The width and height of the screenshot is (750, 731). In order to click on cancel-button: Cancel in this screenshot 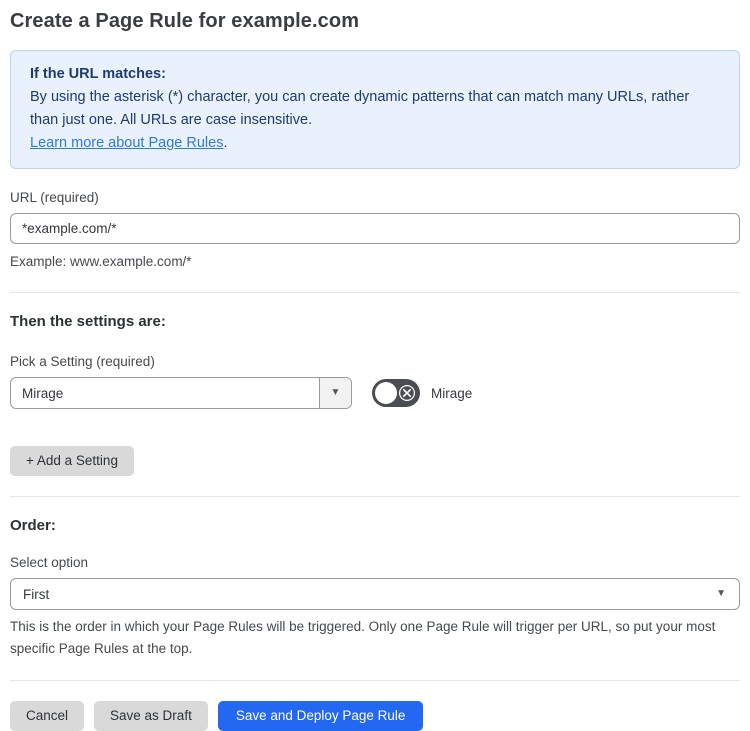, I will do `click(47, 716)`.